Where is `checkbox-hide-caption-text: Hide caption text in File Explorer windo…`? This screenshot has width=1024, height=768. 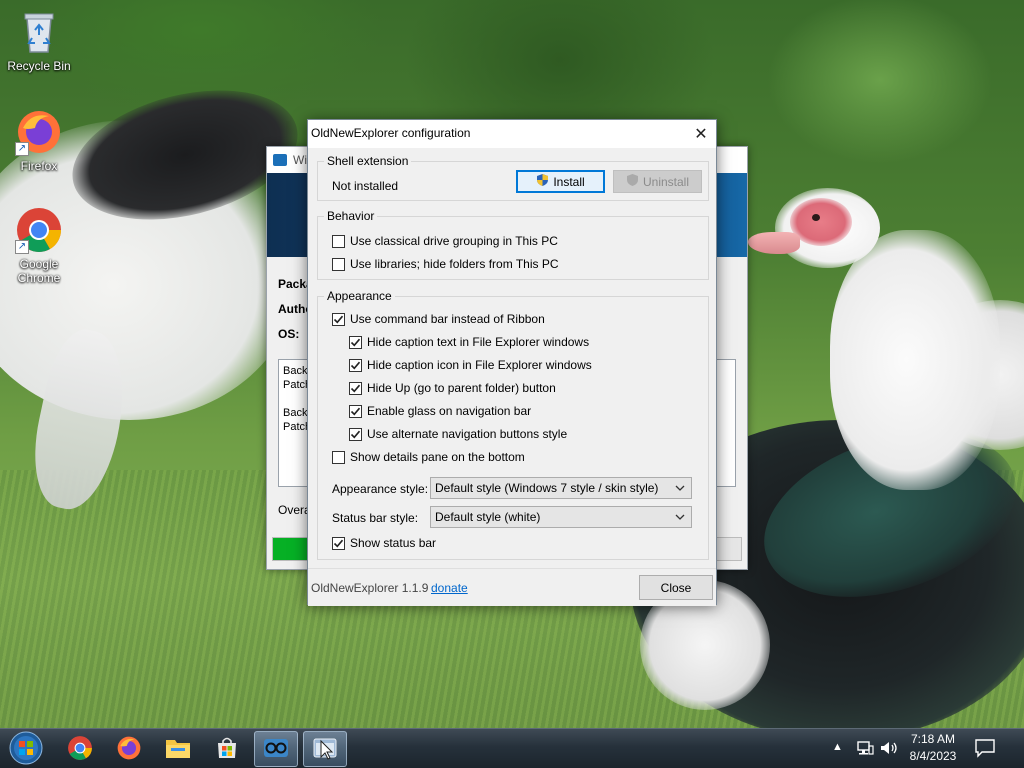
checkbox-hide-caption-text: Hide caption text in File Explorer windo… is located at coordinates (469, 342).